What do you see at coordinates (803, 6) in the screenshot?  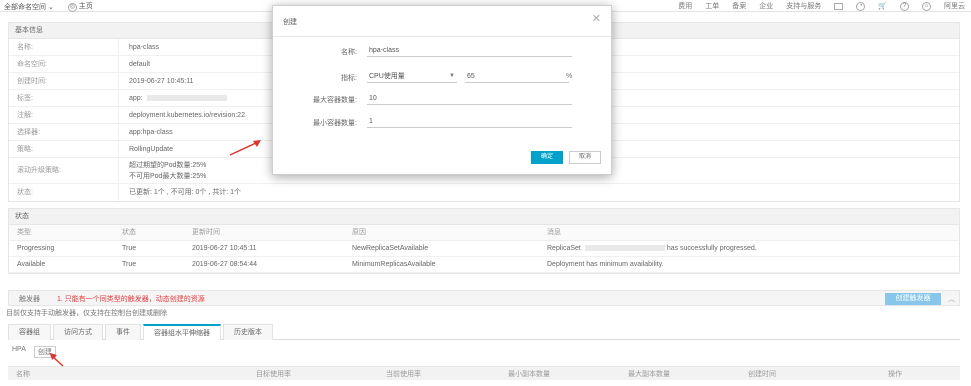 I see `topbar-item-support: 支持与服务` at bounding box center [803, 6].